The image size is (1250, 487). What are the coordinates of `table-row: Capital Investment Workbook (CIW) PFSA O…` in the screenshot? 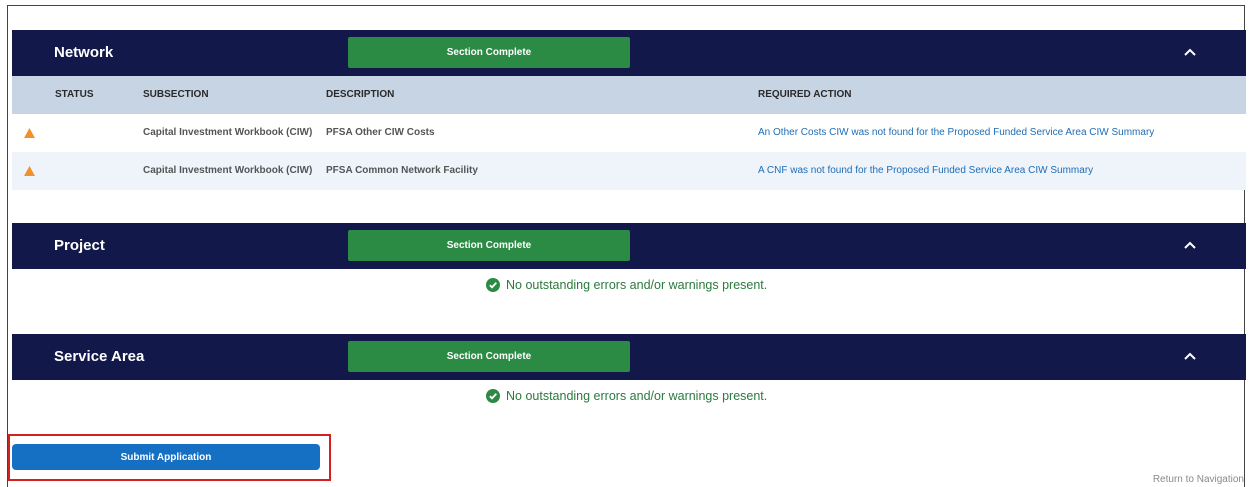 It's located at (629, 133).